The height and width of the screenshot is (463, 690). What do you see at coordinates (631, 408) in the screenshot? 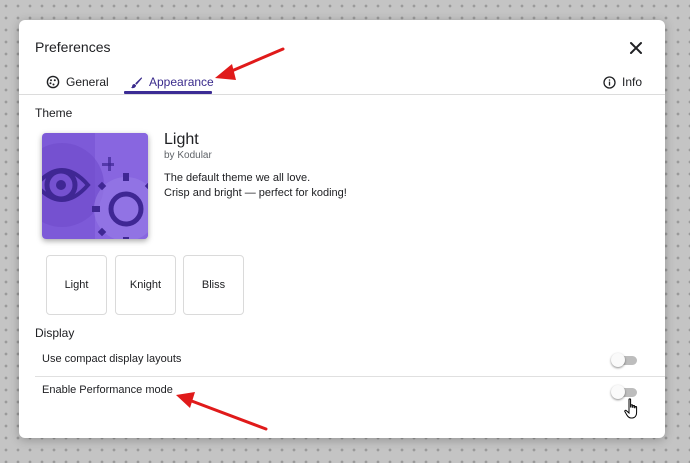
I see `hand-cursor-icon` at bounding box center [631, 408].